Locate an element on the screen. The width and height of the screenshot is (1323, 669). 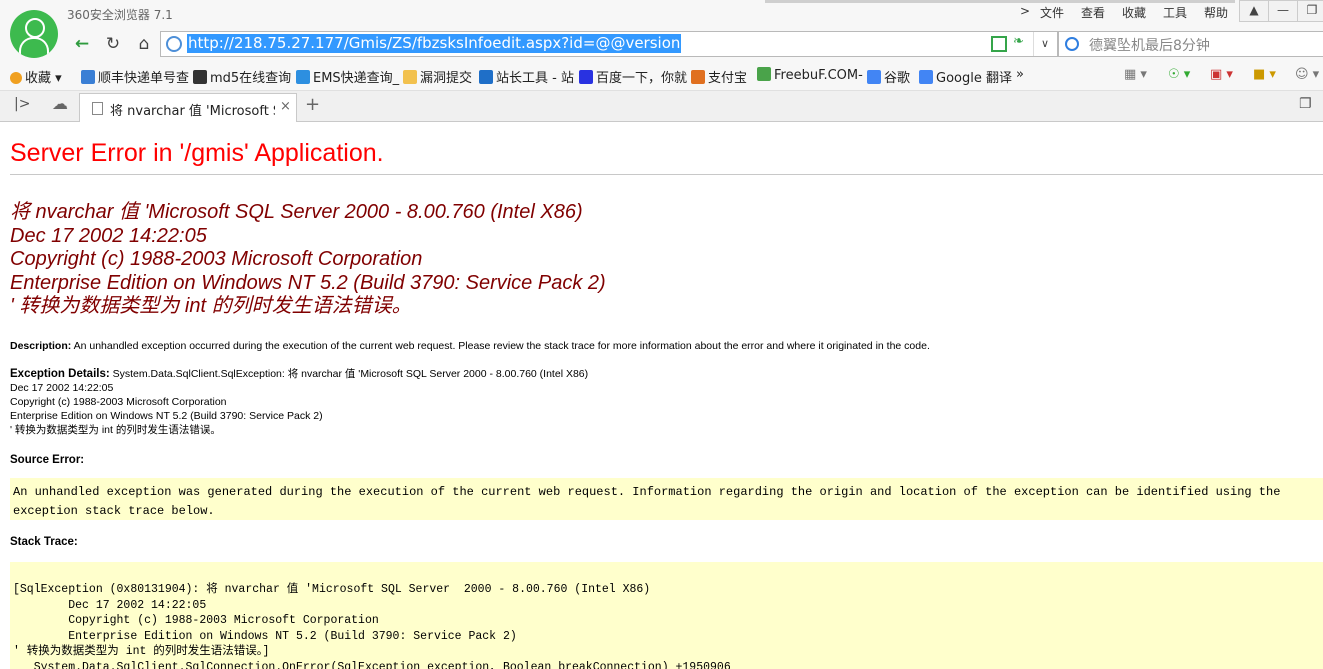
folder-icon is located at coordinates (410, 77).